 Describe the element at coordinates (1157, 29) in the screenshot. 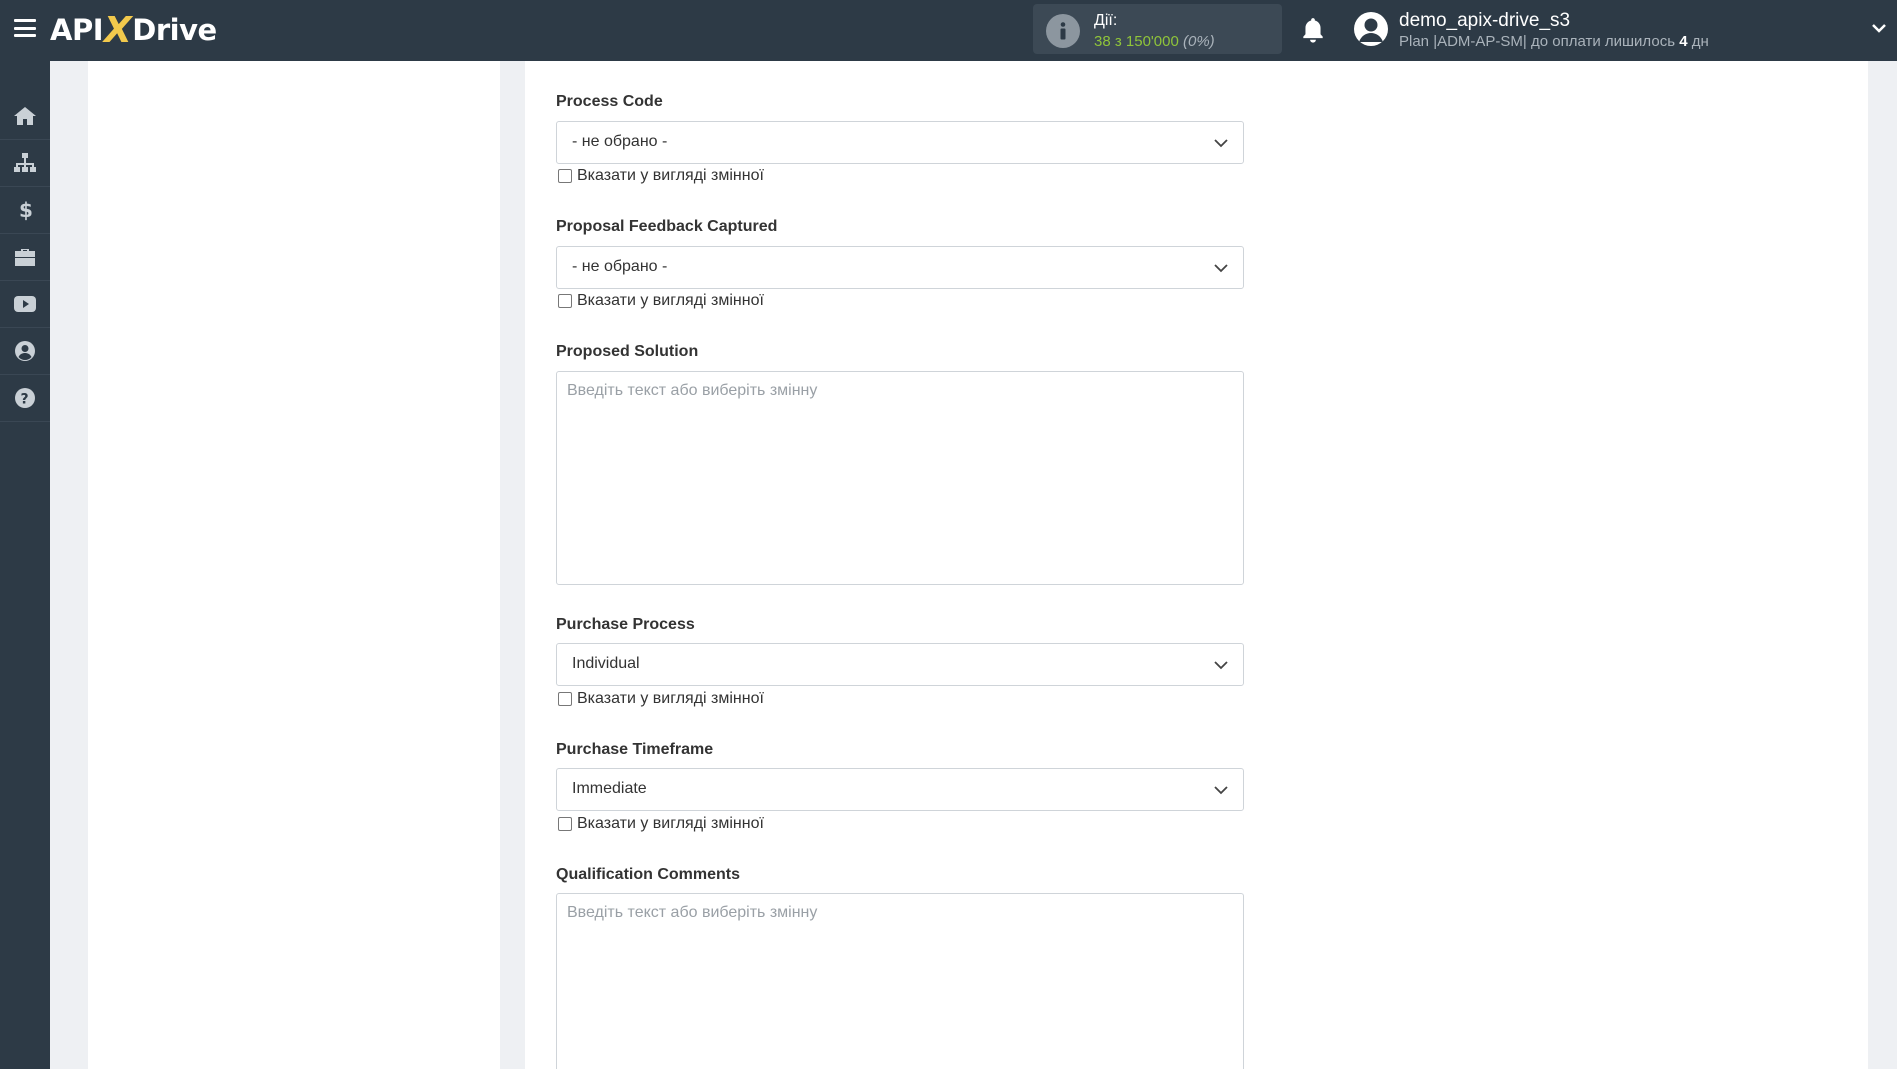

I see `actions-counter: Дії: 38 з 150'000 (0%)` at that location.